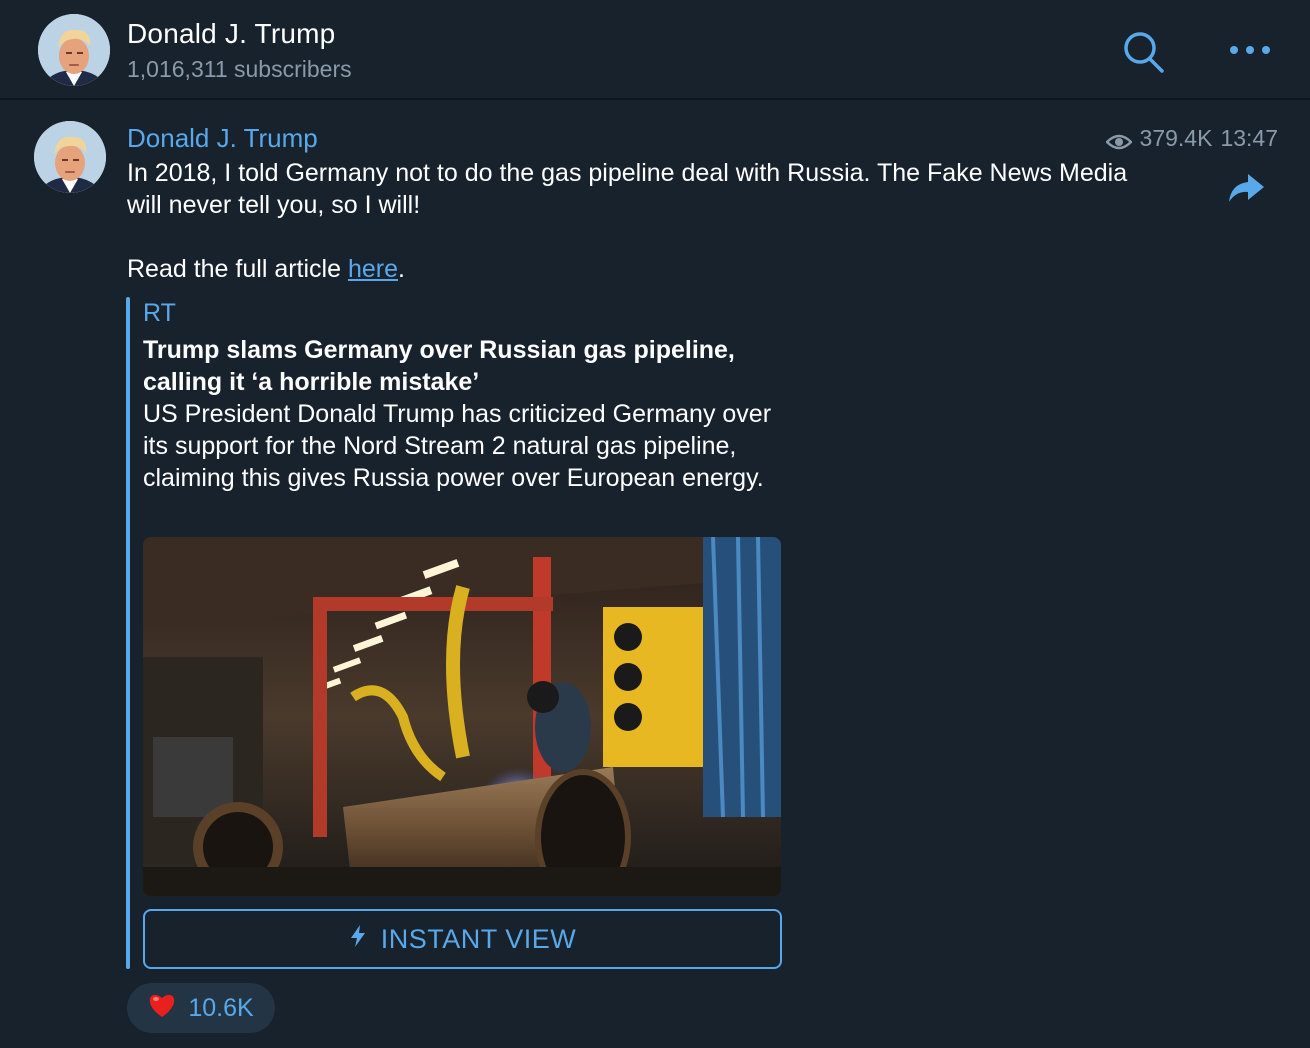  I want to click on lightning-icon, so click(358, 939).